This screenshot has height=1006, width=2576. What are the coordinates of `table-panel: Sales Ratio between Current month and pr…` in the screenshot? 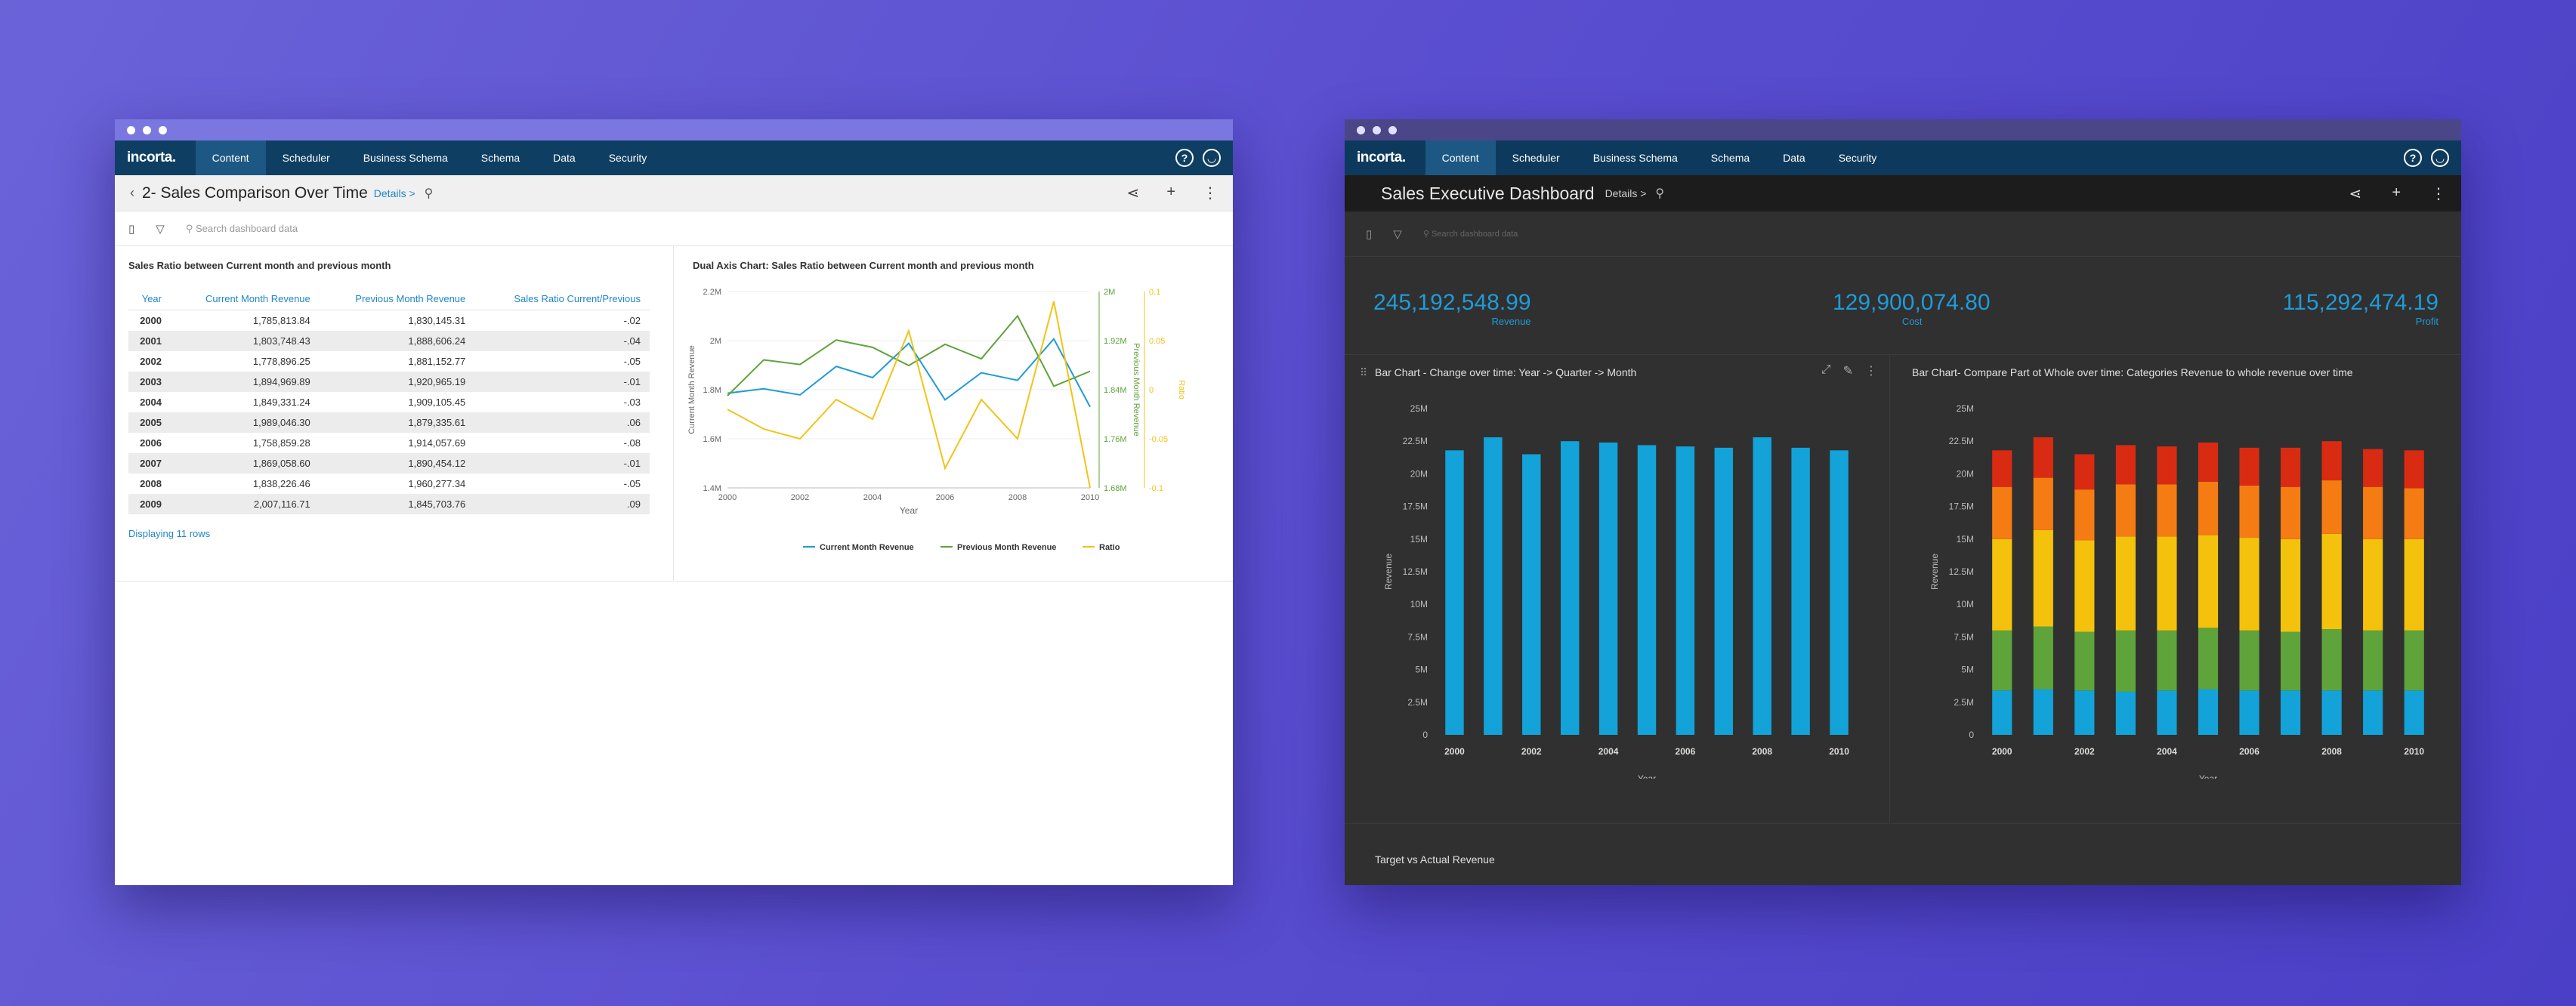 It's located at (394, 414).